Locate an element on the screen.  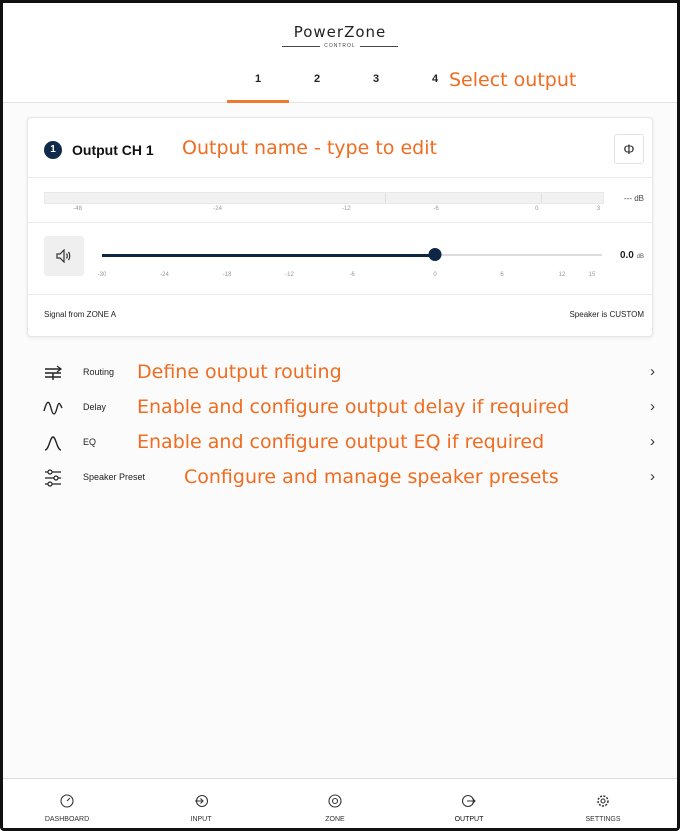
volume-tick: 12 is located at coordinates (562, 275).